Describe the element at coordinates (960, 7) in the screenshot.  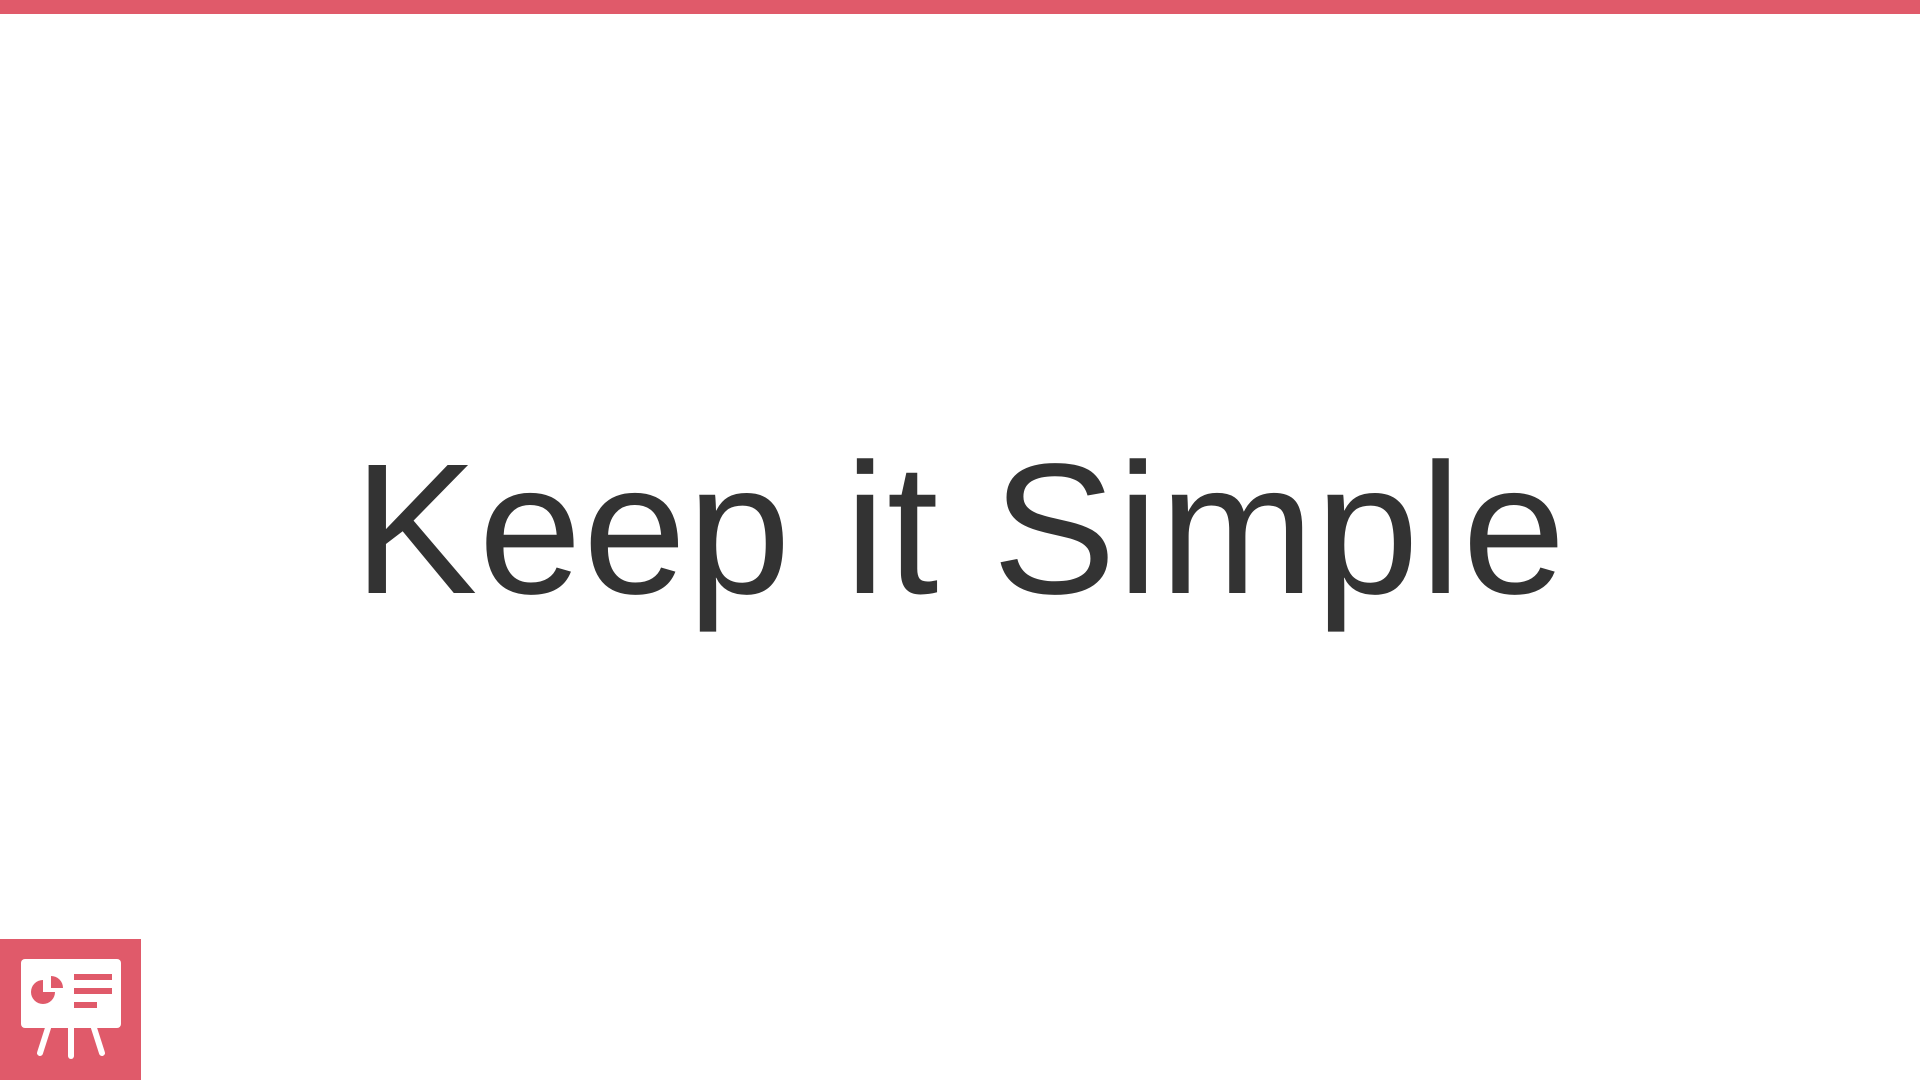
I see `top-accent-bar` at that location.